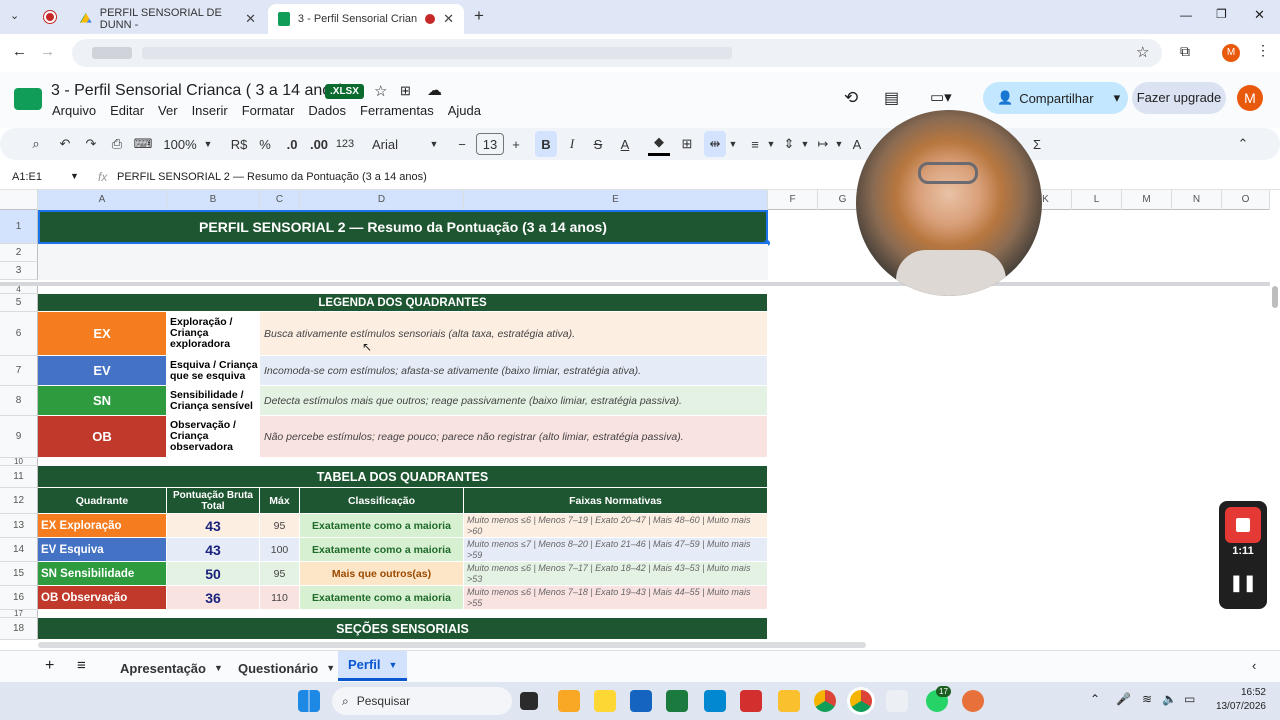 This screenshot has height=720, width=1280. What do you see at coordinates (213, 574) in the screenshot?
I see `score-cell: 50` at bounding box center [213, 574].